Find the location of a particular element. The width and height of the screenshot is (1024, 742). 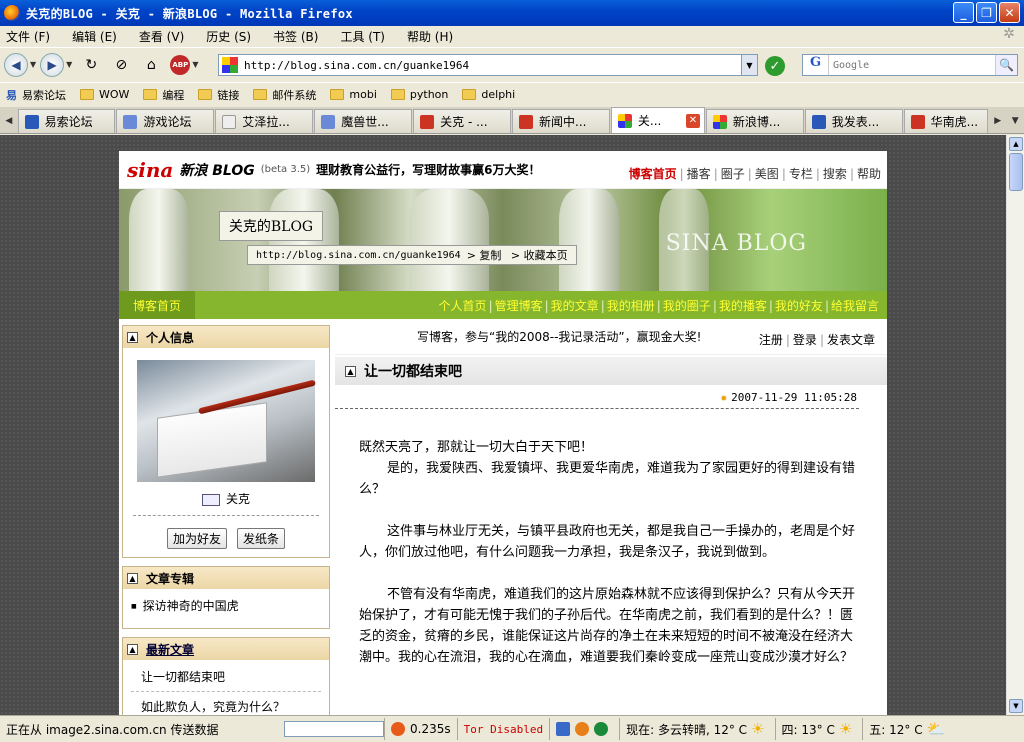

go-icon: ✓ is located at coordinates (775, 66).